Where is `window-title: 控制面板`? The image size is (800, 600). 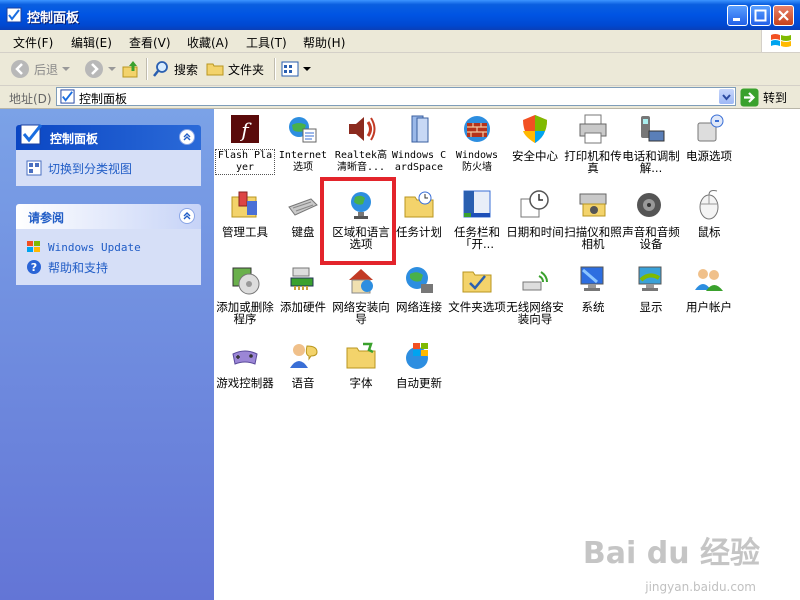
window-title: 控制面板 is located at coordinates (53, 18).